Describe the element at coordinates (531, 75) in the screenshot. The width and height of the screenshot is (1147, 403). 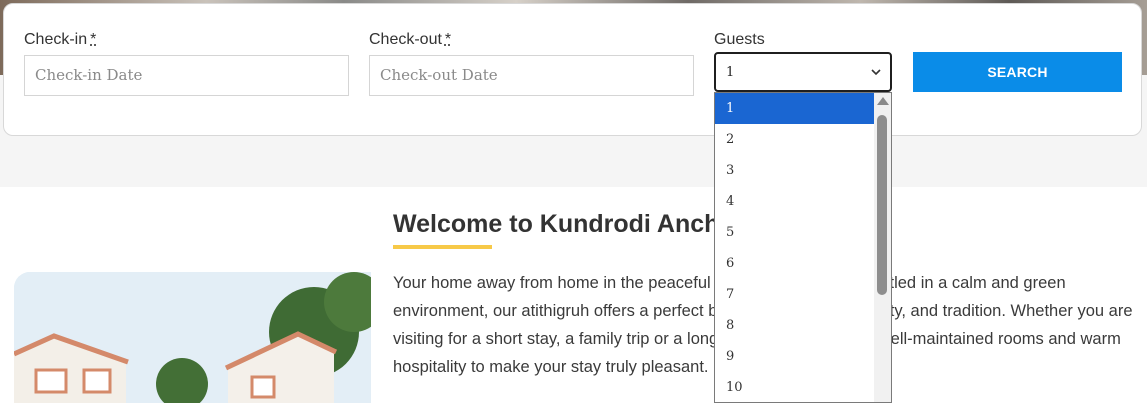
I see `checkout-input: Check-out Date` at that location.